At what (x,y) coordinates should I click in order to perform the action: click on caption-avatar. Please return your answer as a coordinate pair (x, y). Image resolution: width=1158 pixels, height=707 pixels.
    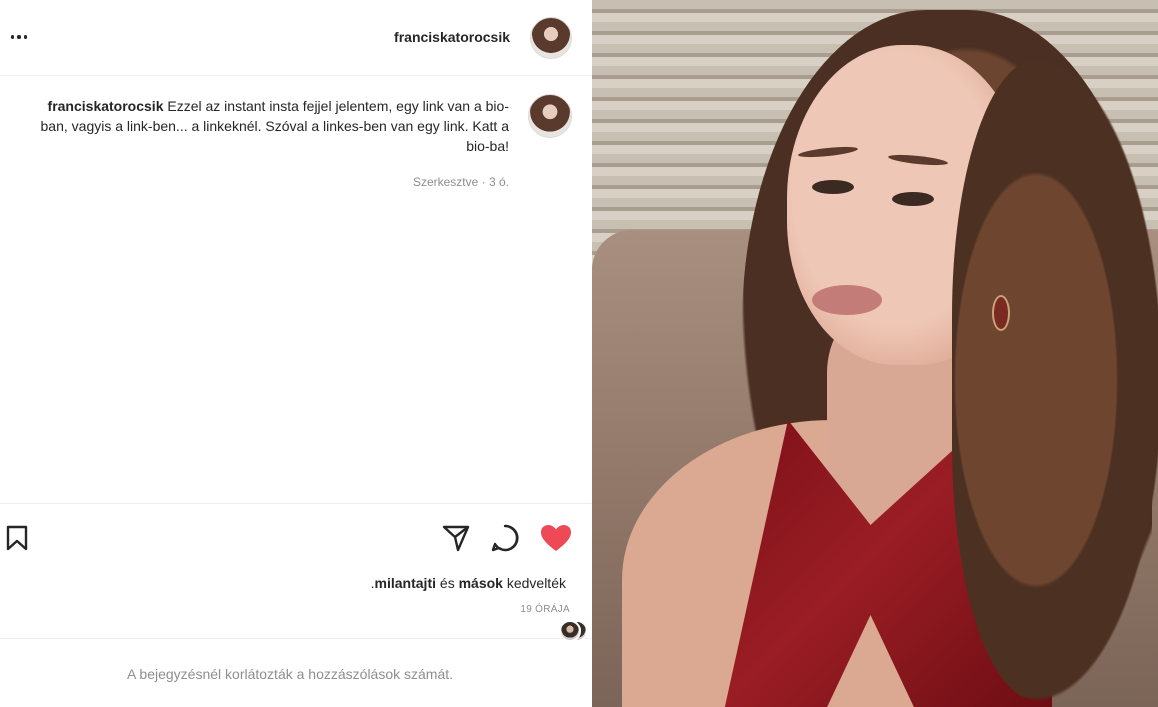
    Looking at the image, I should click on (550, 116).